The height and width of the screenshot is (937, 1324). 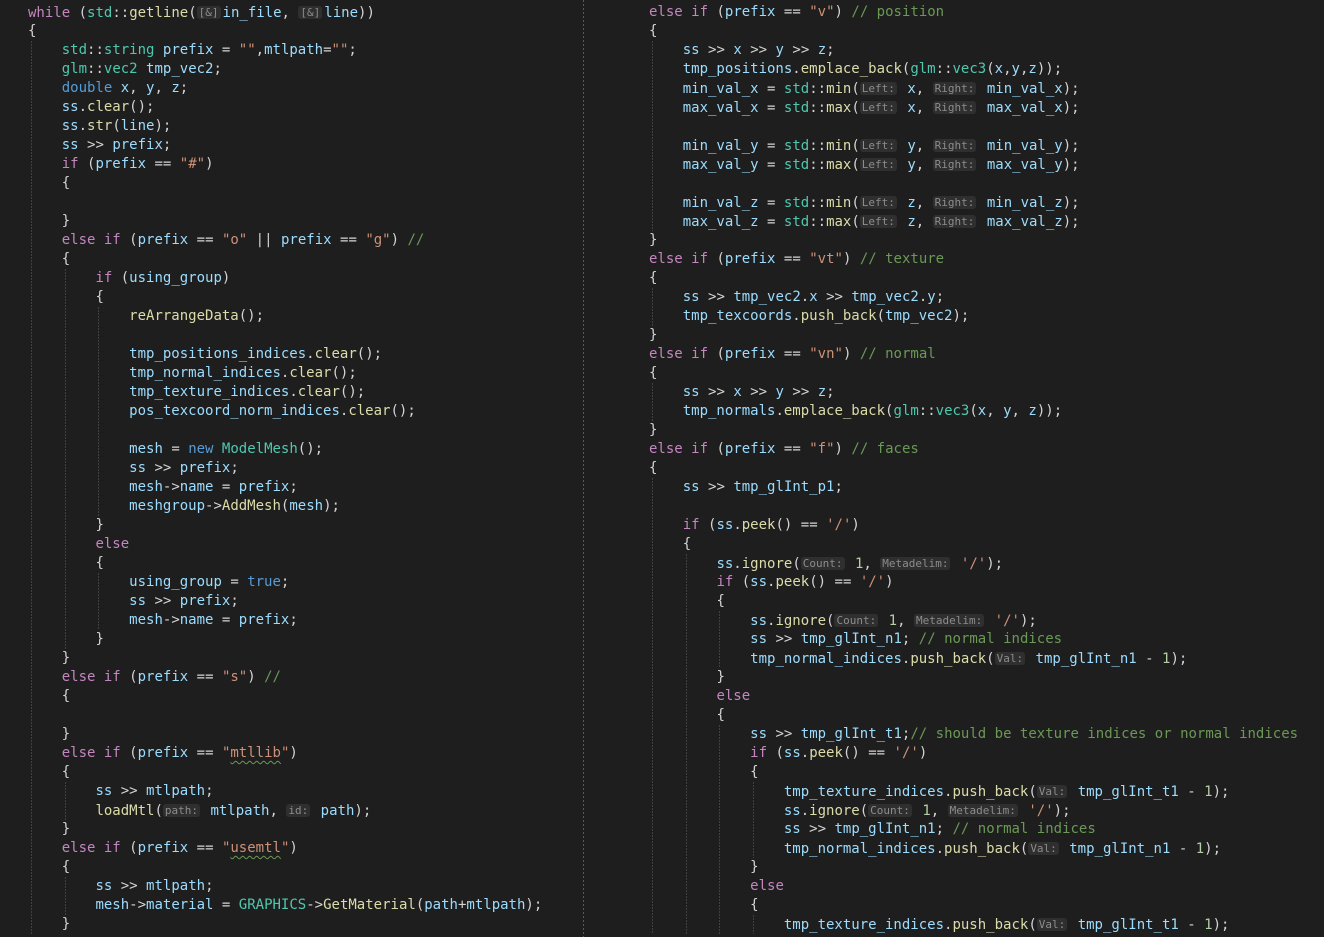 I want to click on left-code-line: ss.str(line);, so click(x=100, y=126).